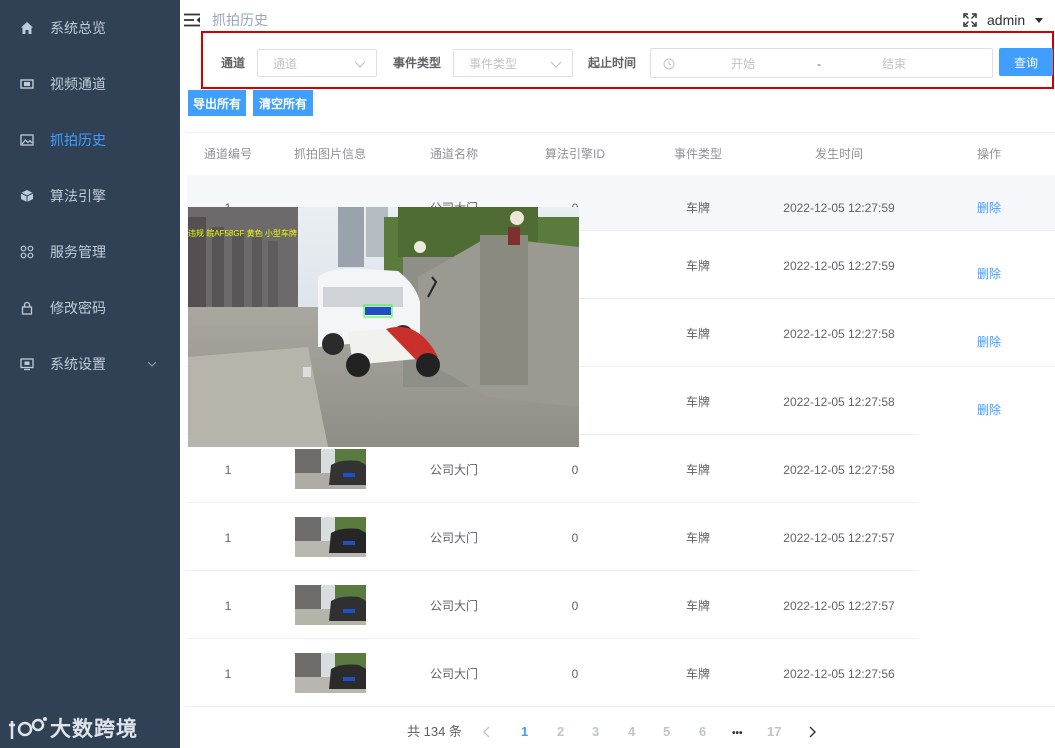 The height and width of the screenshot is (748, 1055). What do you see at coordinates (27, 308) in the screenshot?
I see `lock-icon` at bounding box center [27, 308].